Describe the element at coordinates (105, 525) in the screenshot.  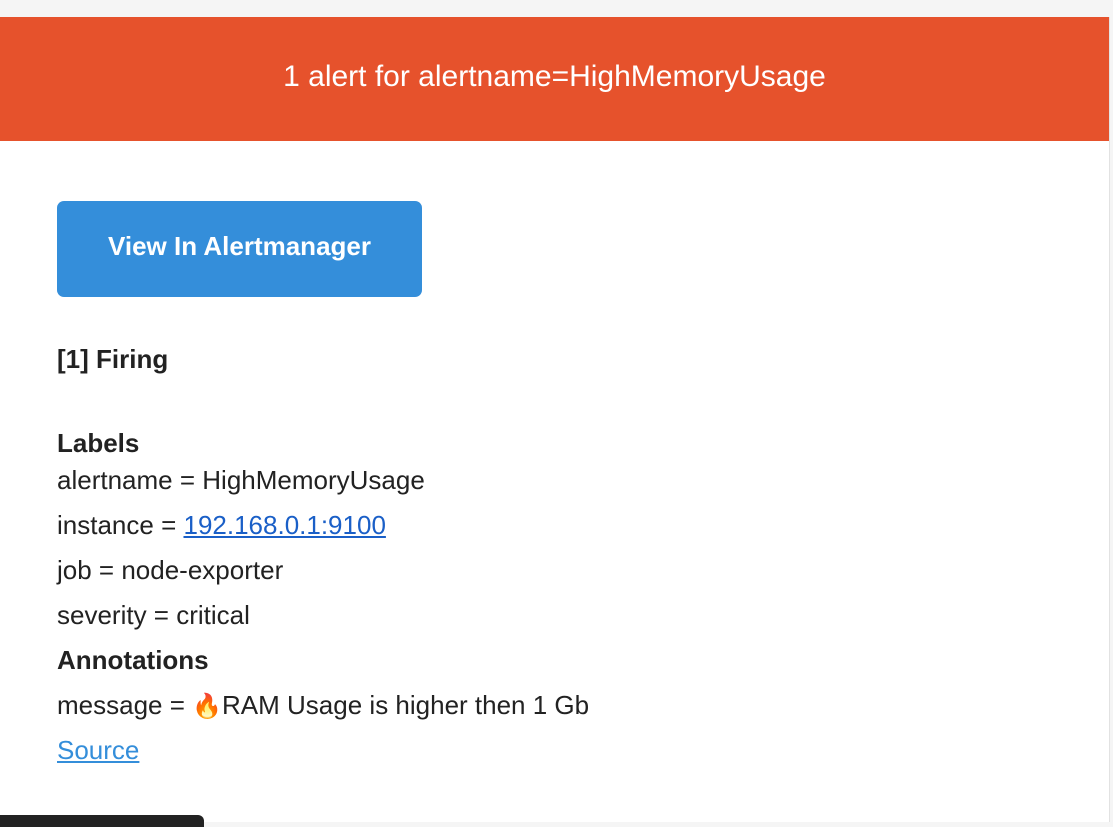
I see `label-key: instance` at that location.